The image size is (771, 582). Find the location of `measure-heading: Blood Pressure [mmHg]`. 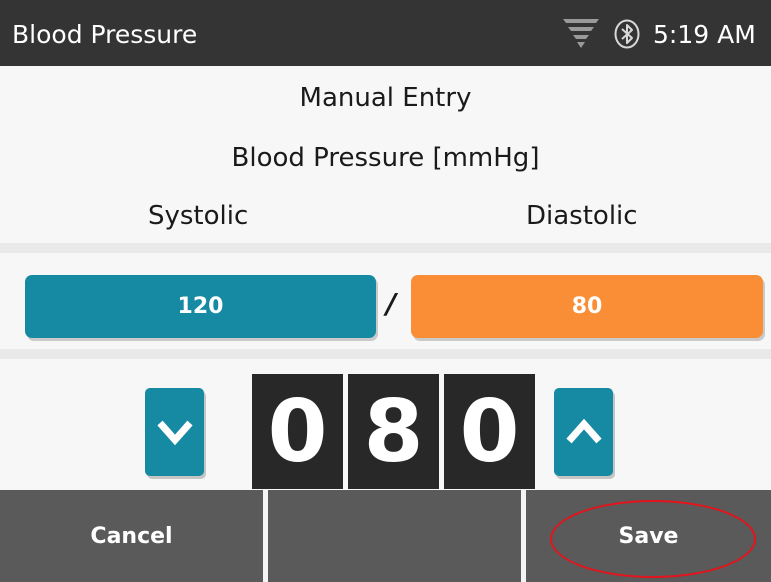

measure-heading: Blood Pressure [mmHg] is located at coordinates (385, 158).